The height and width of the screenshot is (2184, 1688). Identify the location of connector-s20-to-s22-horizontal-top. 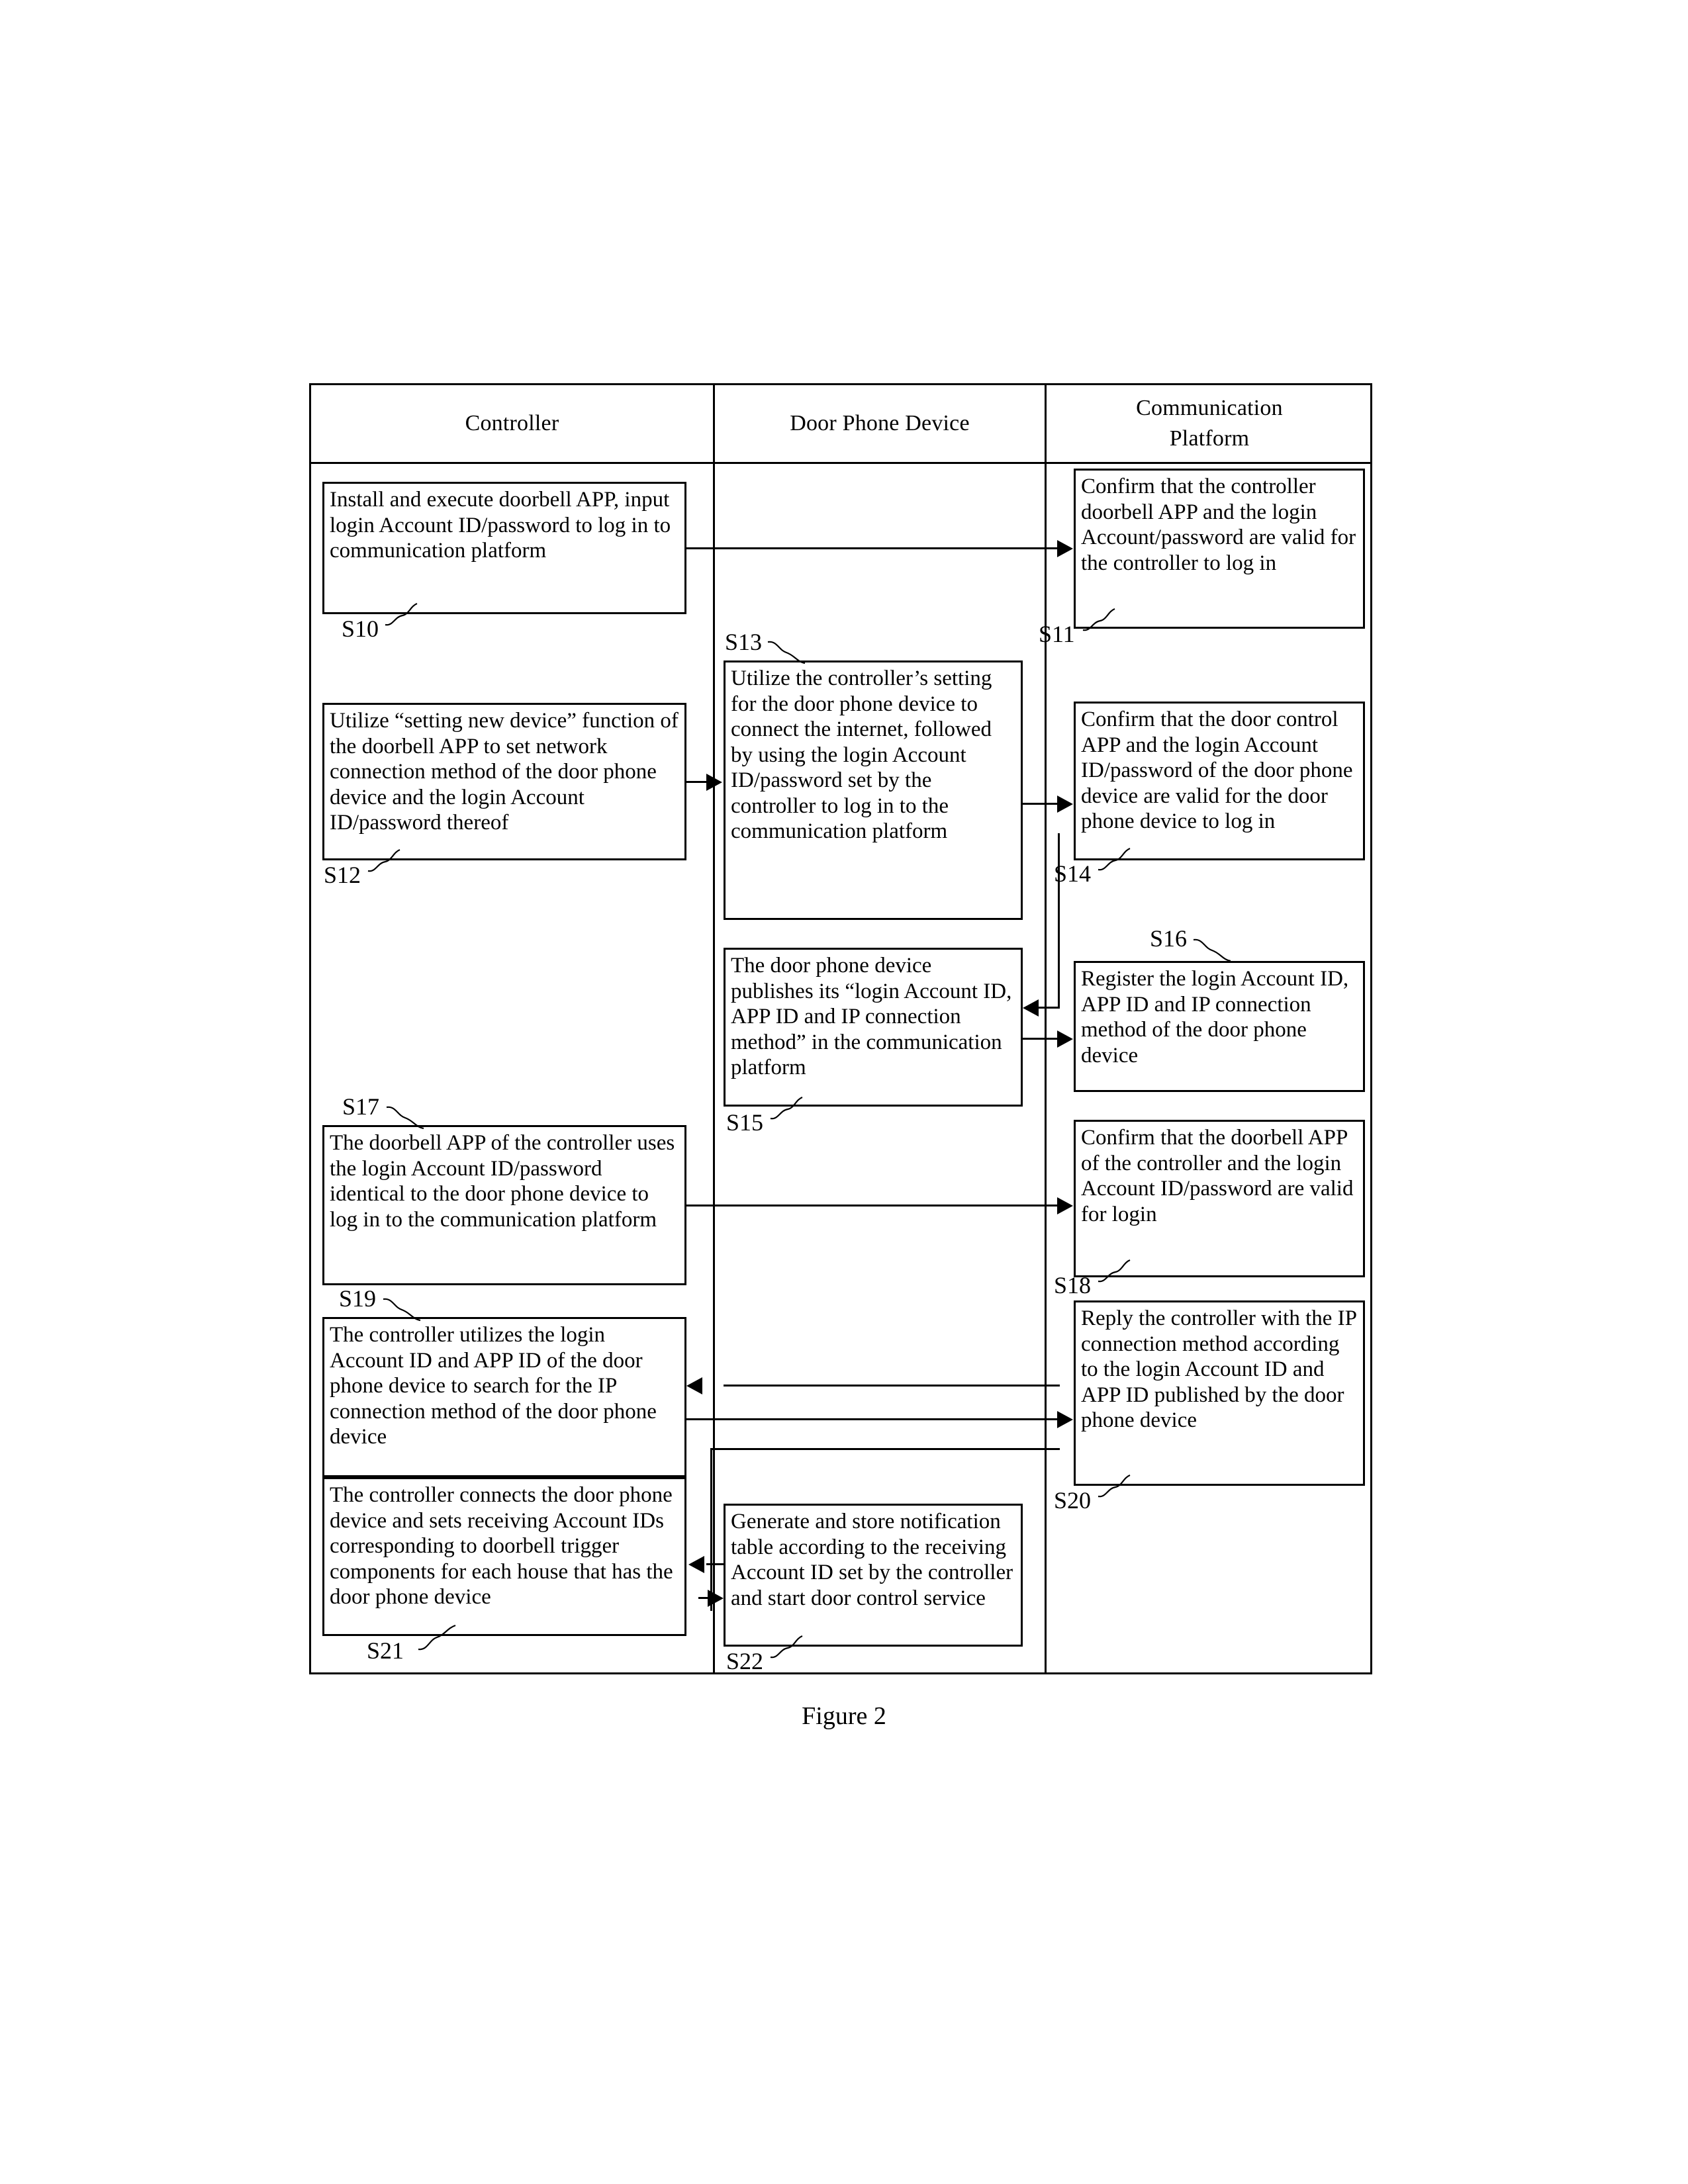
(885, 1449).